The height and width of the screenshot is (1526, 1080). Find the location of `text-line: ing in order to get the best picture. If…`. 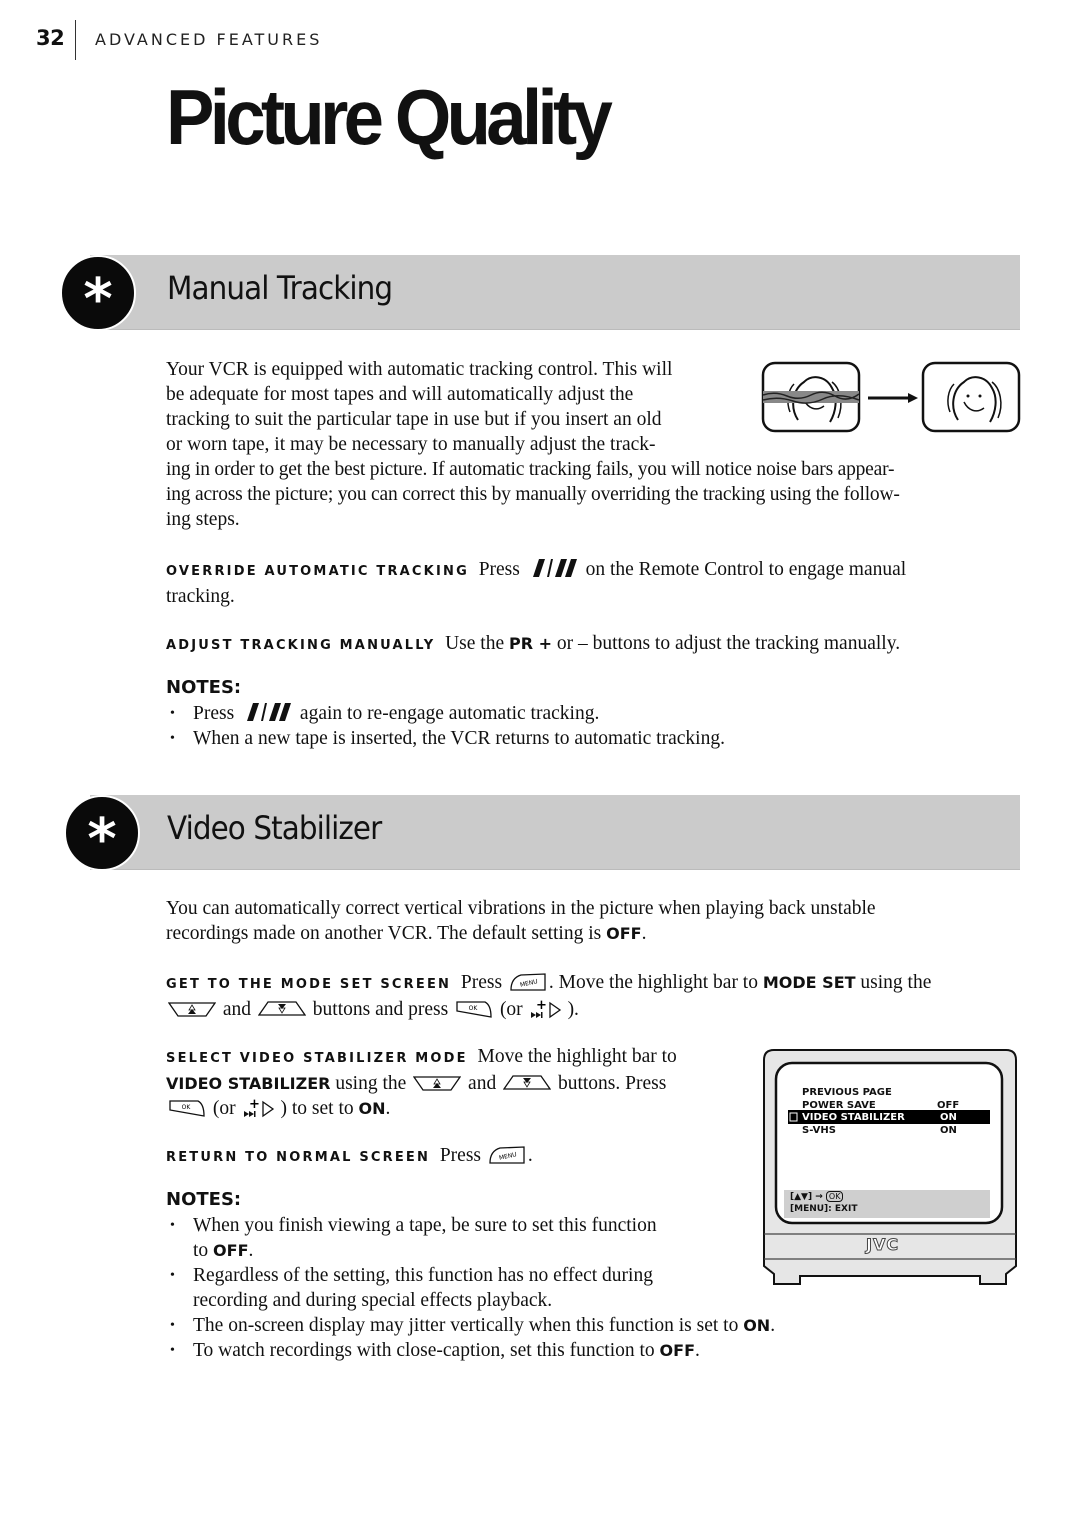

text-line: ing in order to get the best picture. If… is located at coordinates (530, 469).